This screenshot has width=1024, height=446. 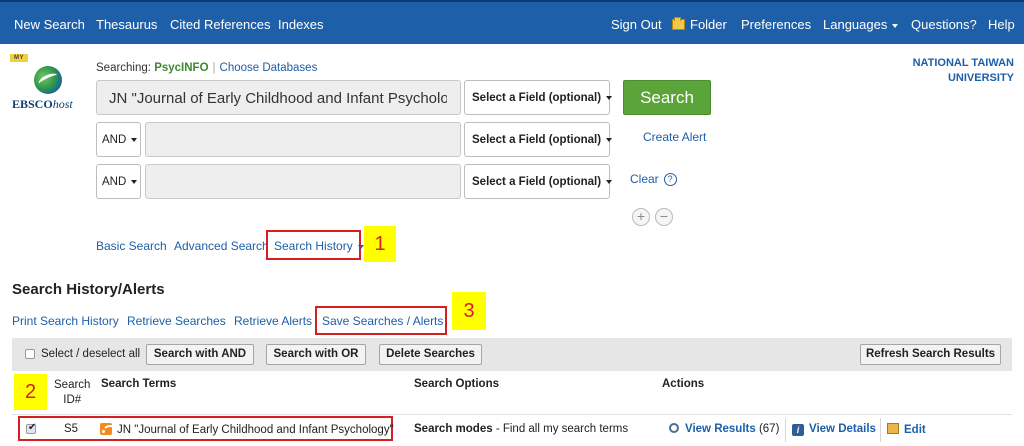 I want to click on search-with-or-button: Search with OR, so click(x=316, y=354).